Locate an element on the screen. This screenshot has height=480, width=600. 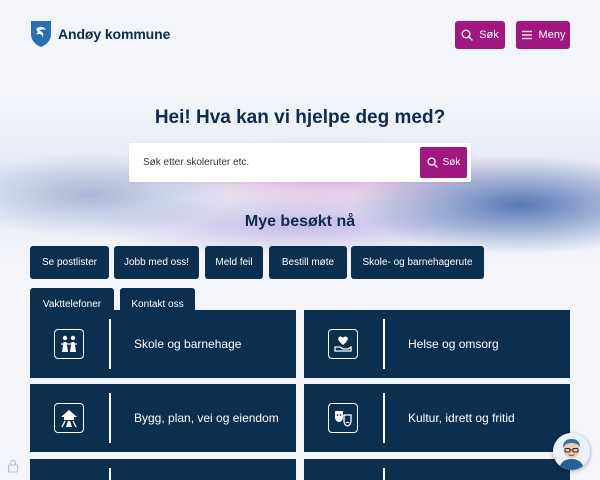
hero-search-button: Søk is located at coordinates (443, 162).